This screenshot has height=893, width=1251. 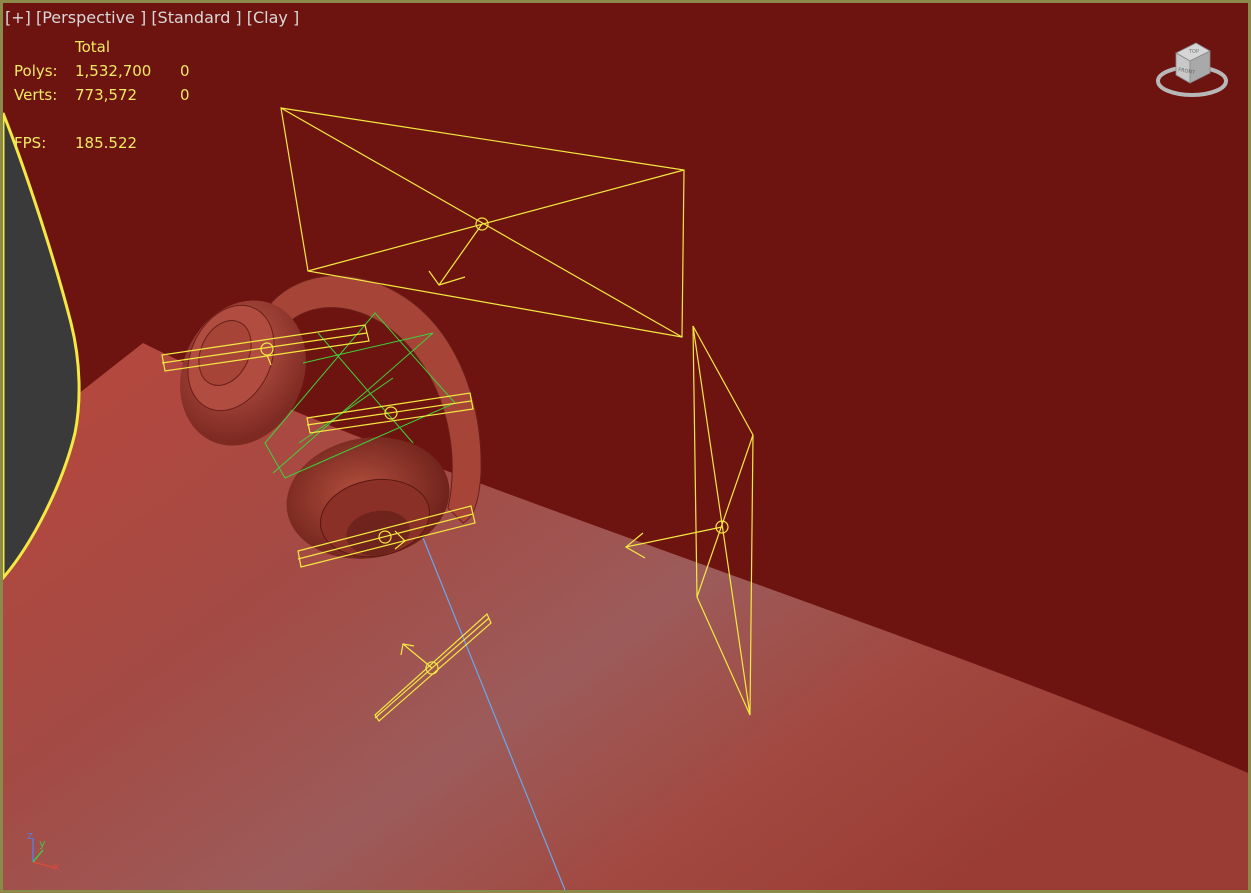 What do you see at coordinates (30, 143) in the screenshot?
I see `stats-fps-label: FPS:` at bounding box center [30, 143].